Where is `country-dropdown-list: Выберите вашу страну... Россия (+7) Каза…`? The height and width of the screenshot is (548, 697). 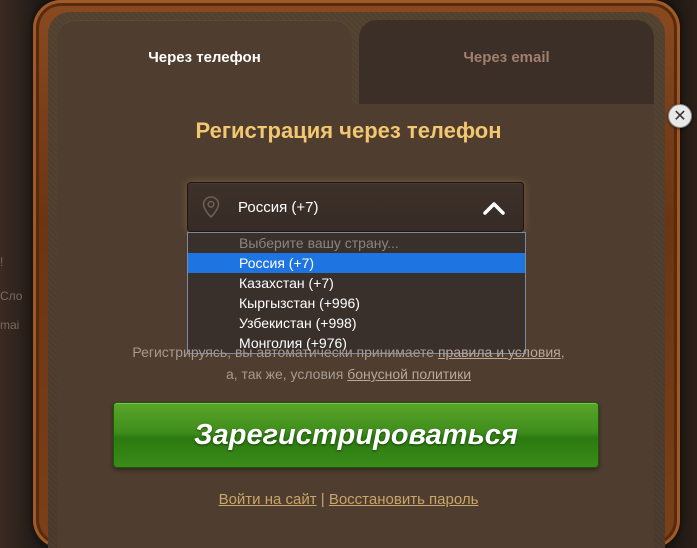
country-dropdown-list: Выберите вашу страну... Россия (+7) Каза… is located at coordinates (356, 293).